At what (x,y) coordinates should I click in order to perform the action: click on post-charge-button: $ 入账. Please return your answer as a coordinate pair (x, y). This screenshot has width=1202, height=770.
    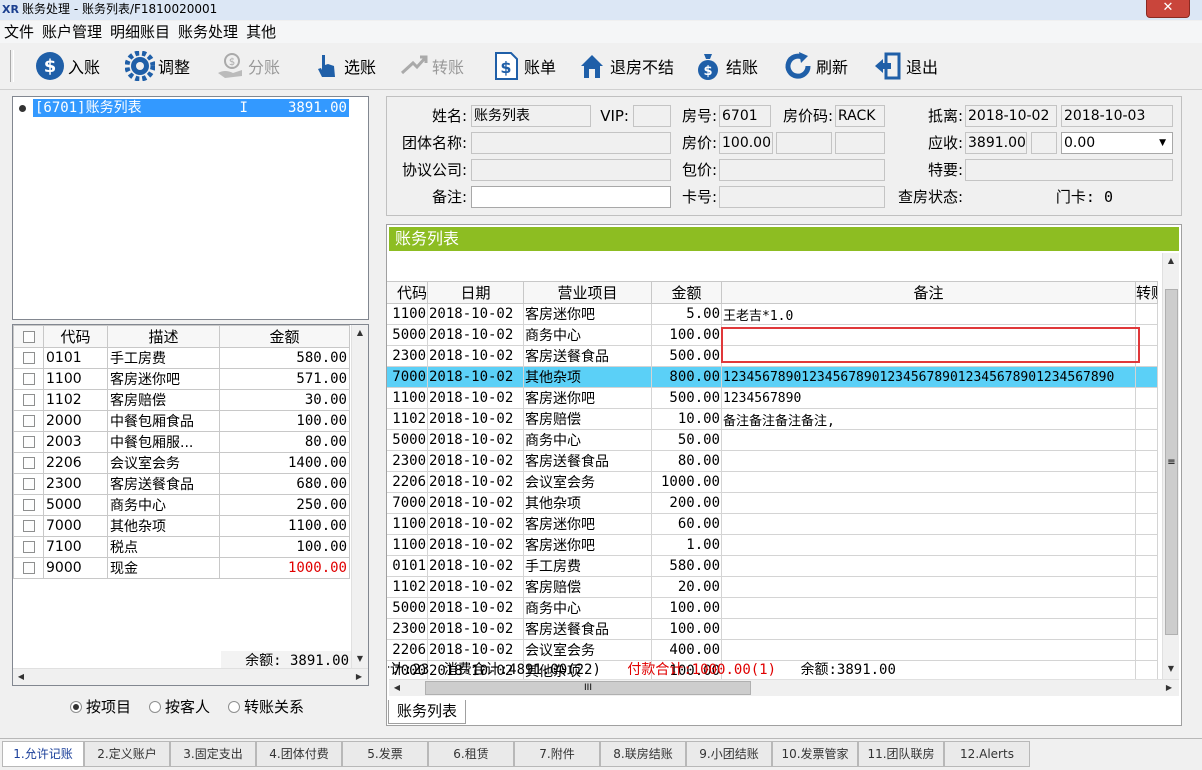
    Looking at the image, I should click on (67, 66).